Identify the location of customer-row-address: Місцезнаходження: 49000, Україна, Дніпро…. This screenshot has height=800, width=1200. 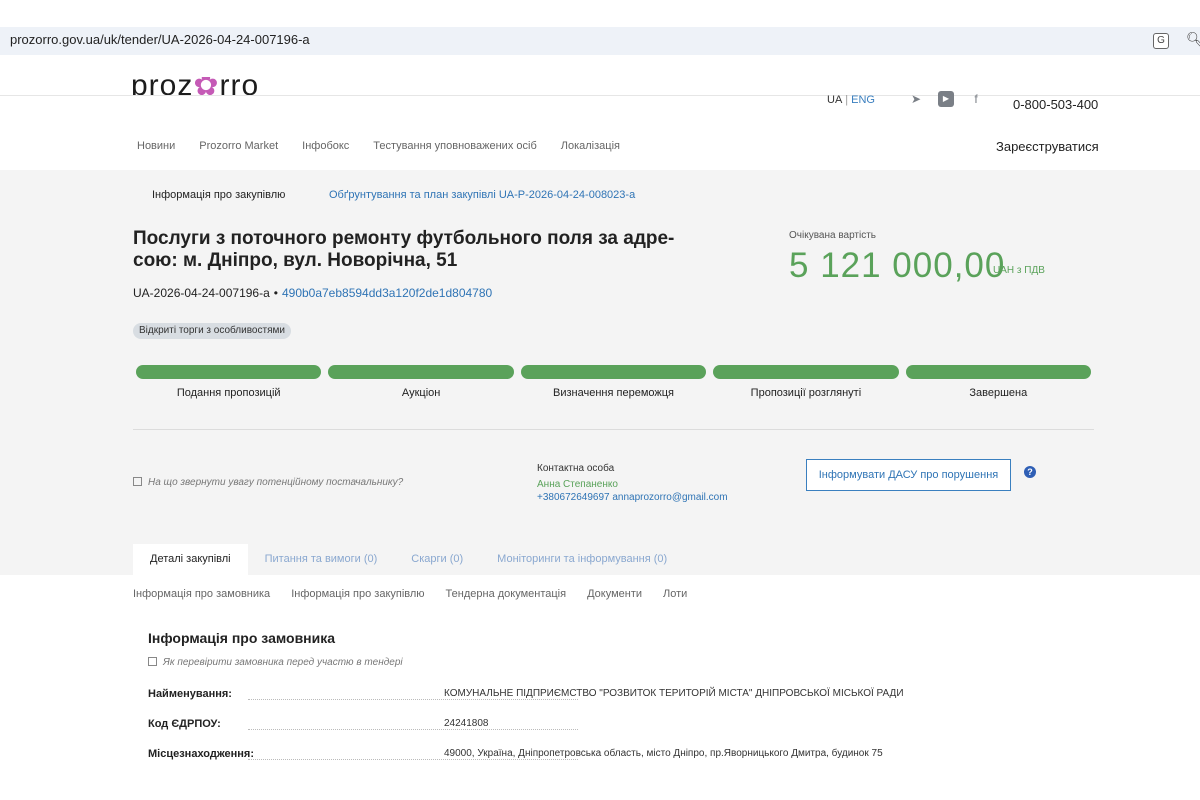
(648, 756).